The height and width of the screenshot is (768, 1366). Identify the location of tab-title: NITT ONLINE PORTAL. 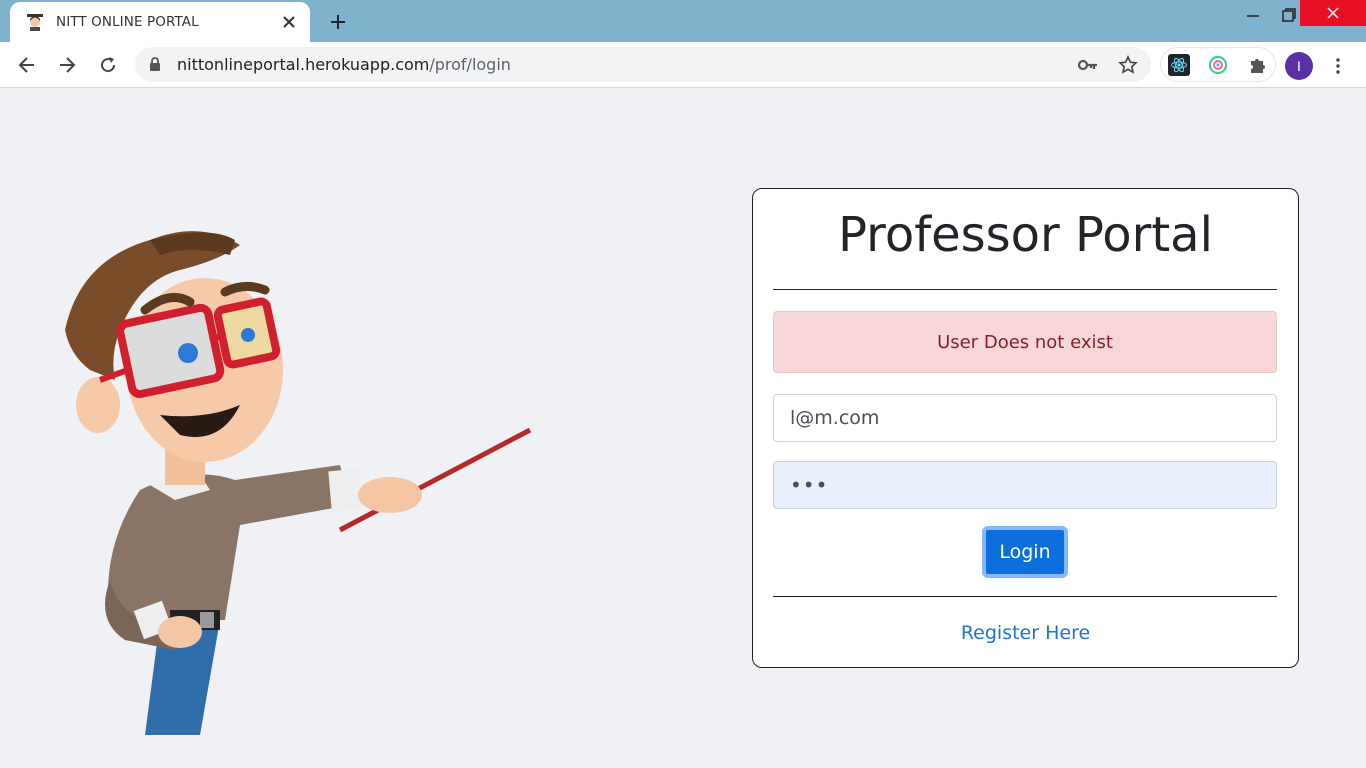
(127, 22).